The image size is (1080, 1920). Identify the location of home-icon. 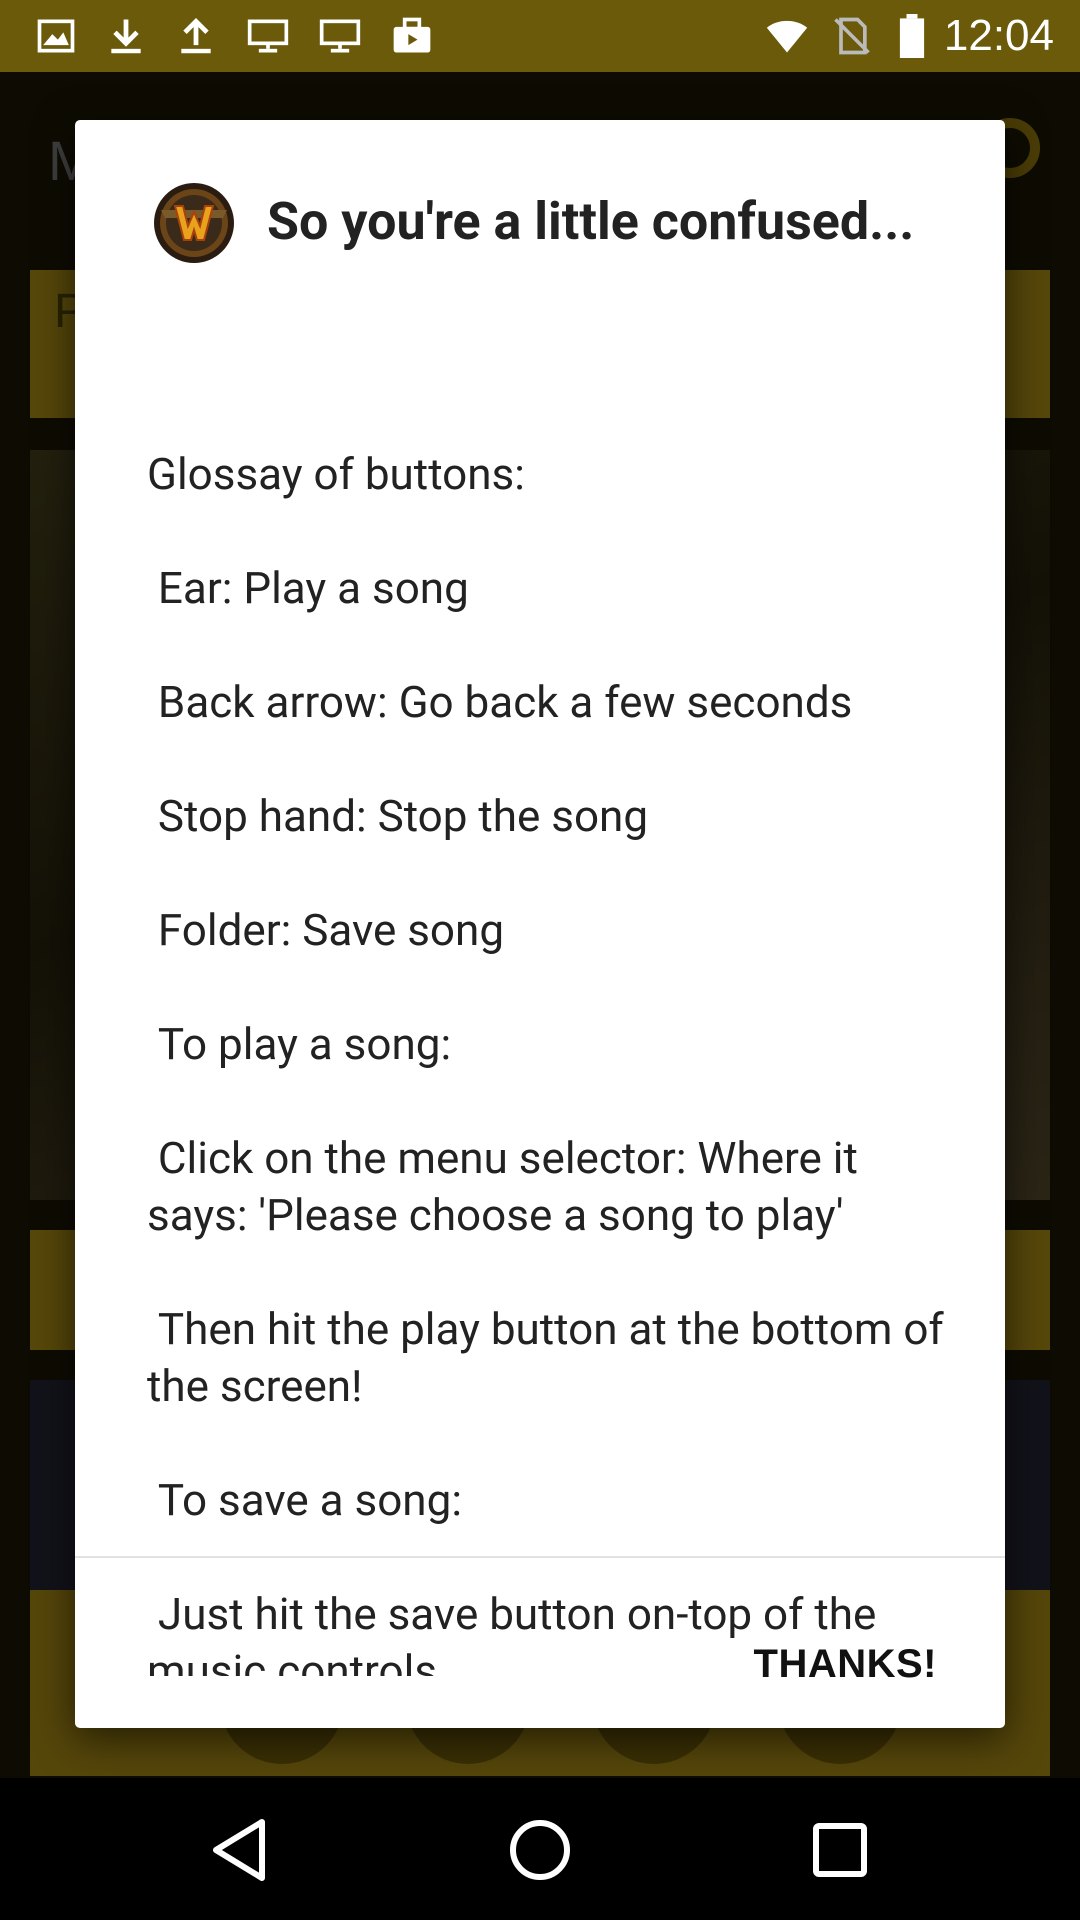
(540, 1850).